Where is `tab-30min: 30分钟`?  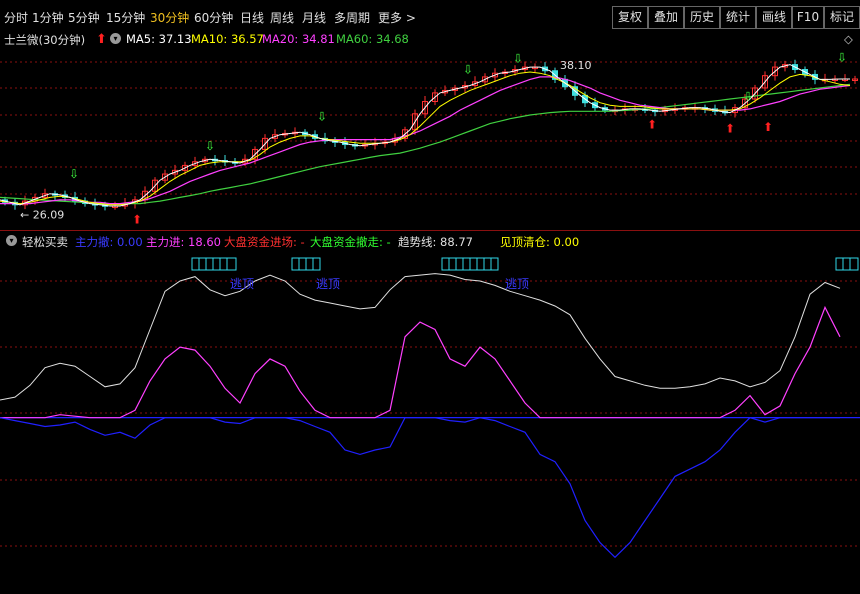
tab-30min: 30分钟 is located at coordinates (169, 17).